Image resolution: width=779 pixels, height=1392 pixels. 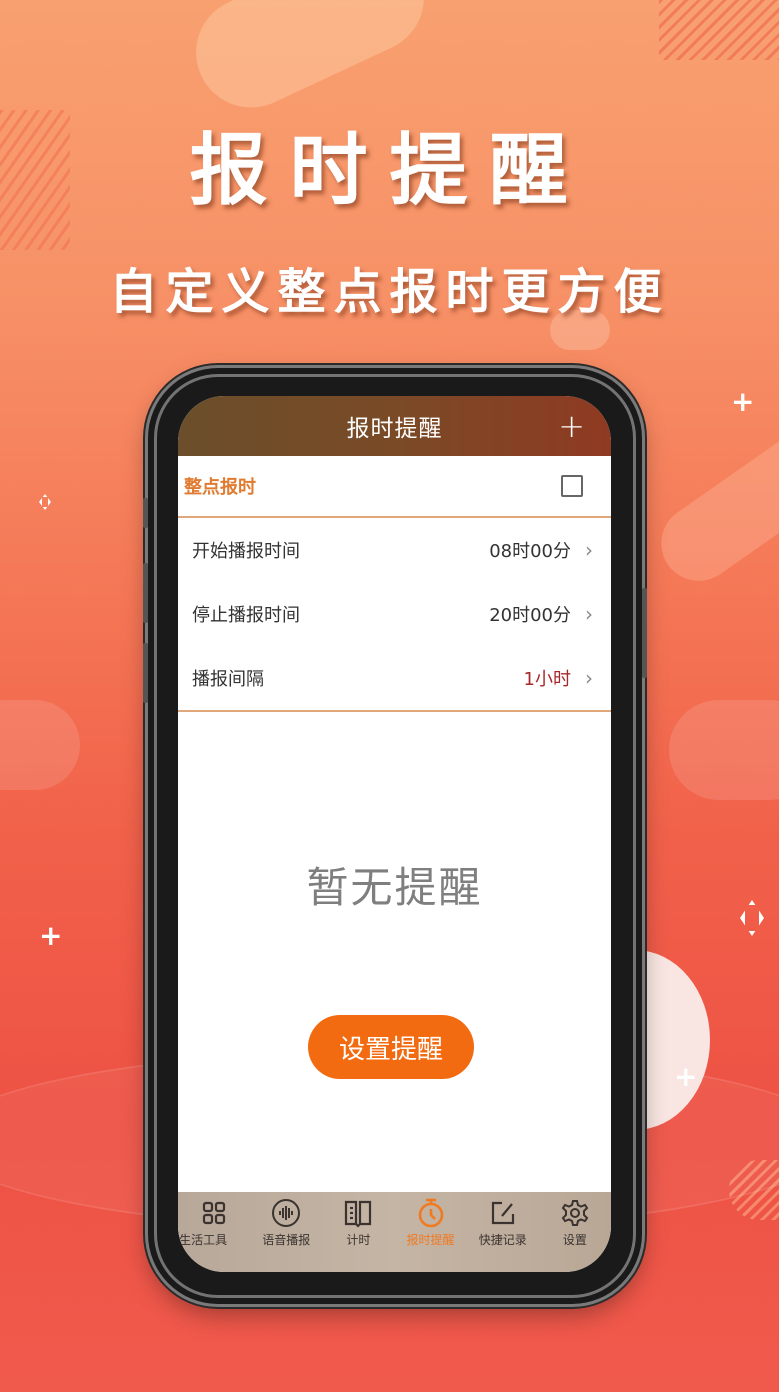 I want to click on add-reminder-button: +, so click(x=571, y=426).